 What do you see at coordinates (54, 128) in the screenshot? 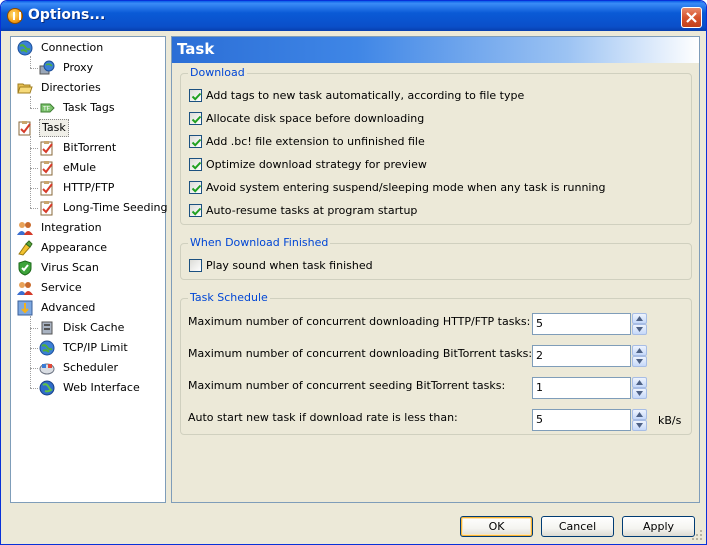
I see `tree-item-label: Task` at bounding box center [54, 128].